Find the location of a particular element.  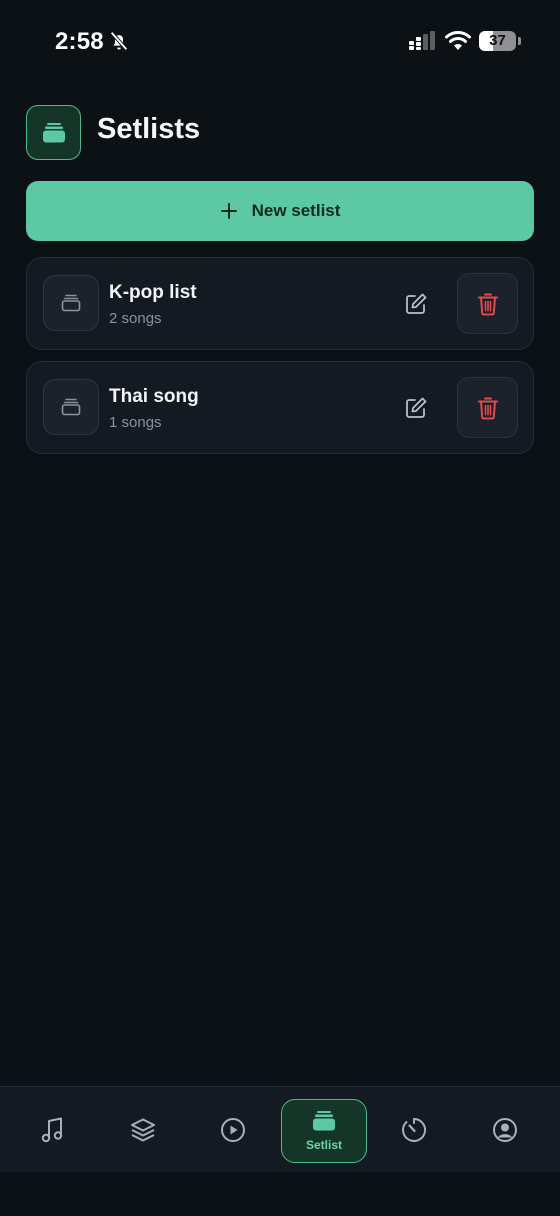

setlist-card: Thai song 1 songs is located at coordinates (280, 407).